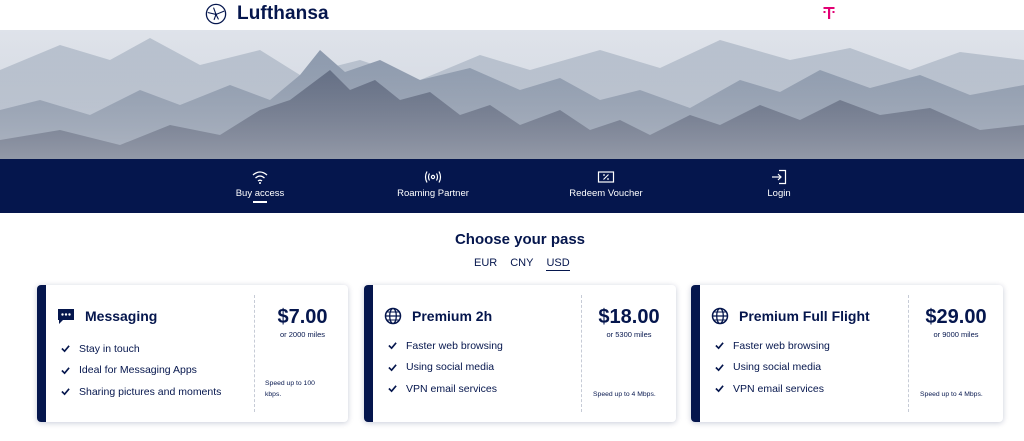 This screenshot has height=441, width=1024. I want to click on top-header: Lufthansa, so click(512, 15).